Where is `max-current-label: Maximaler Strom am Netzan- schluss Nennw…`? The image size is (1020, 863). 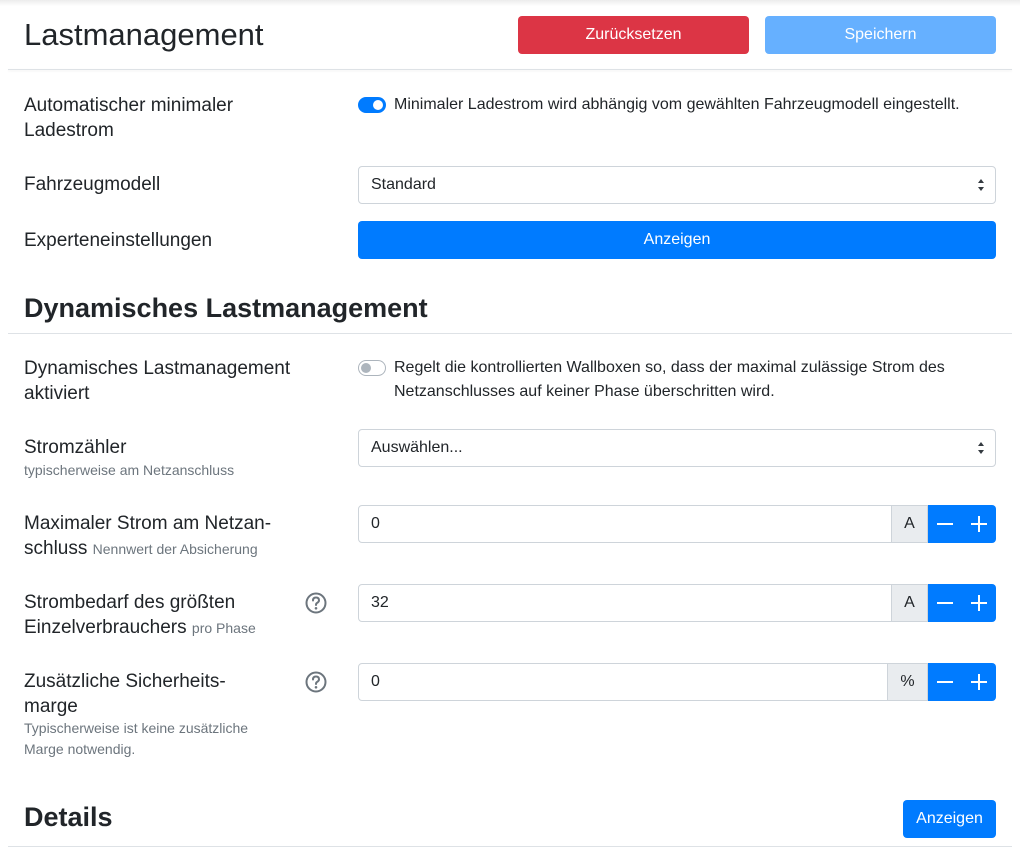 max-current-label: Maximaler Strom am Netzan- schluss Nennw… is located at coordinates (147, 536).